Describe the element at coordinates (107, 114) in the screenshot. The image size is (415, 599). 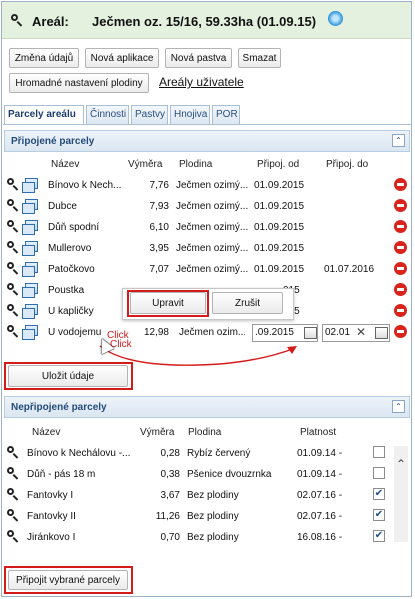
I see `tab-activities: Činnosti` at that location.